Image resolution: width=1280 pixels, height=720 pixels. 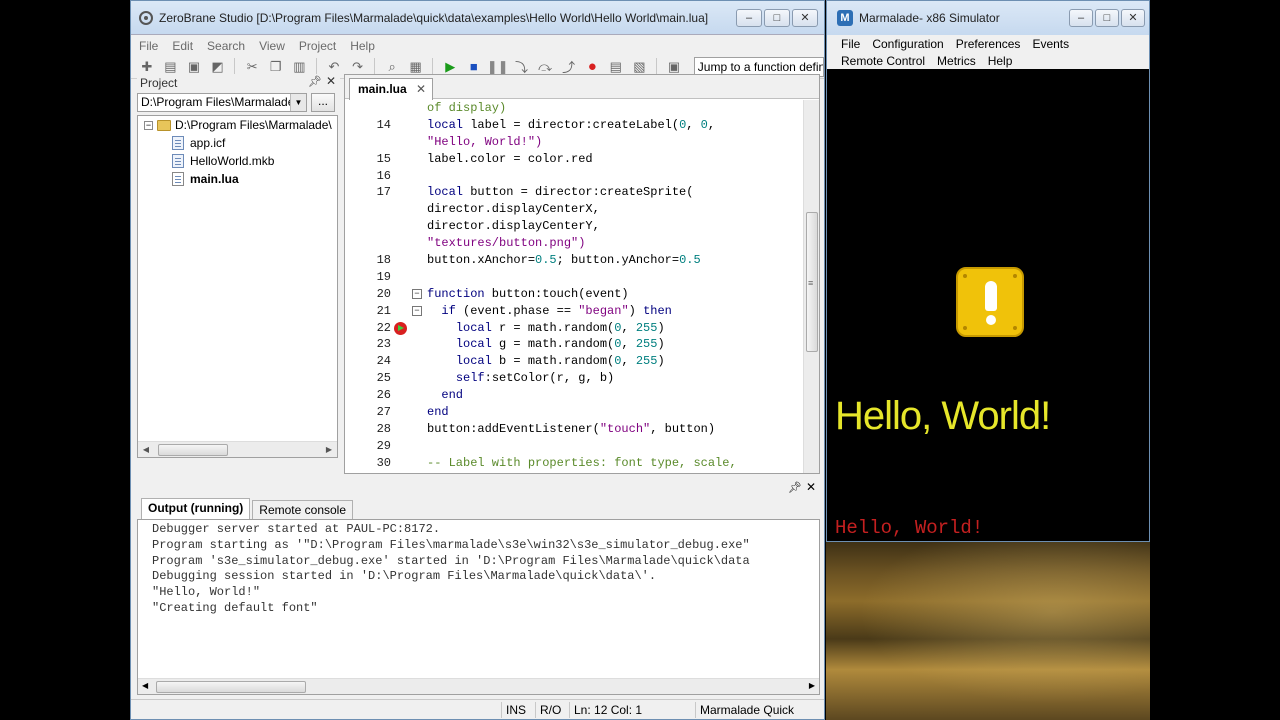 I want to click on sim-menu-help: Help, so click(x=1000, y=61).